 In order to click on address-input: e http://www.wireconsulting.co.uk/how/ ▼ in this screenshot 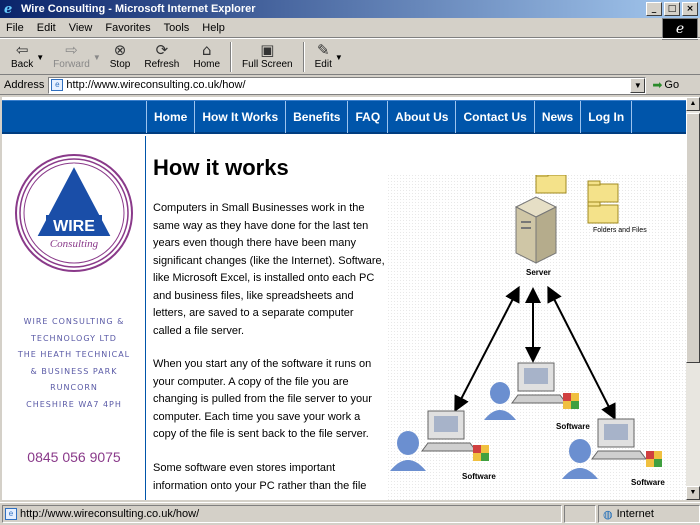, I will do `click(347, 85)`.